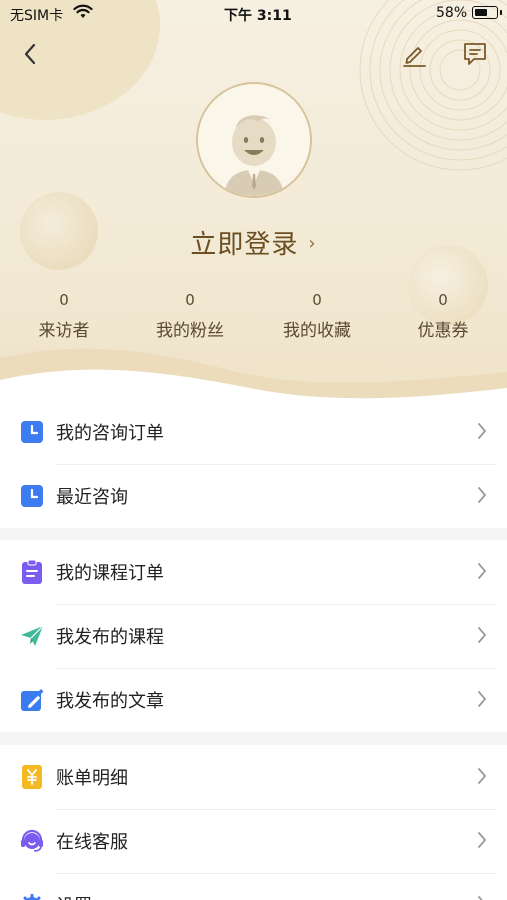 This screenshot has width=507, height=900. What do you see at coordinates (32, 700) in the screenshot?
I see `edit-square-icon` at bounding box center [32, 700].